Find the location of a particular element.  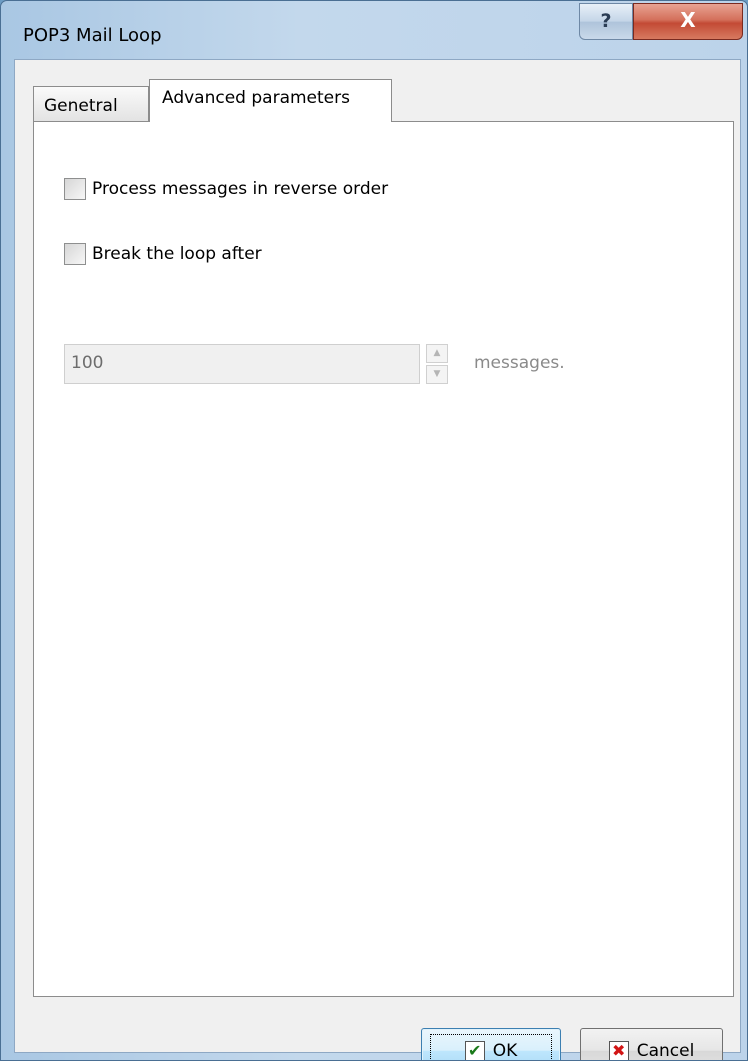

reverse-order-checkbox is located at coordinates (75, 189).